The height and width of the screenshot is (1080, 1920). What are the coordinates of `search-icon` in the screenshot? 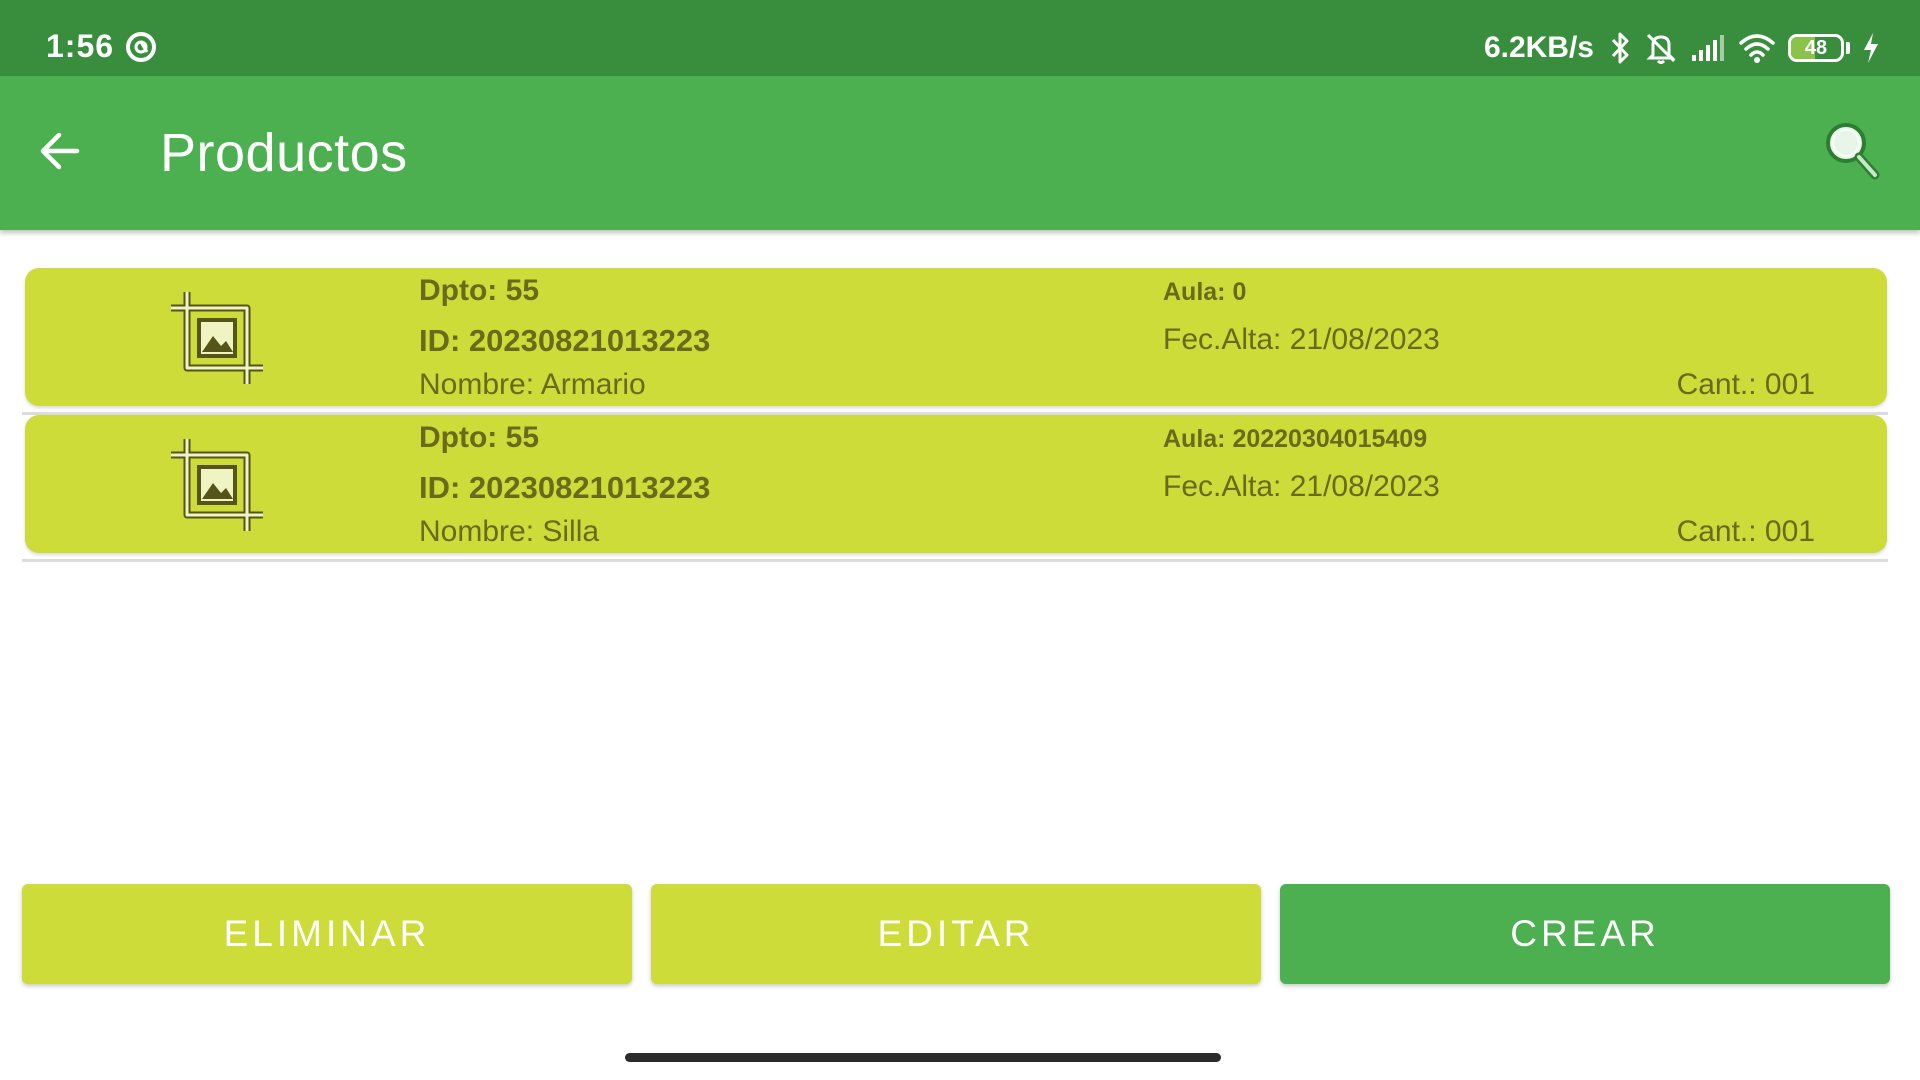 It's located at (1853, 151).